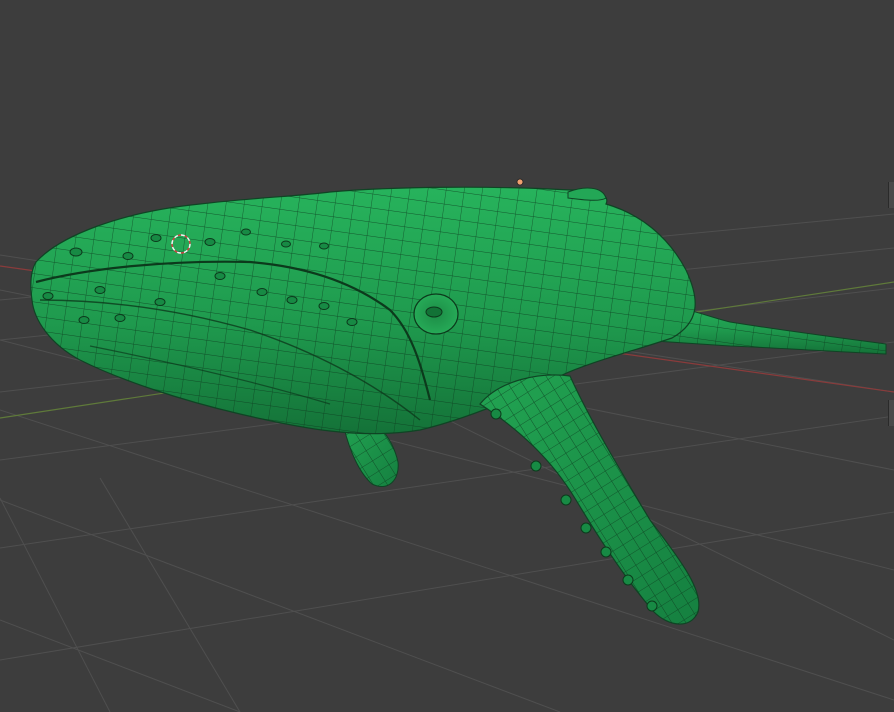 This screenshot has height=712, width=894. I want to click on object-origin, so click(520, 182).